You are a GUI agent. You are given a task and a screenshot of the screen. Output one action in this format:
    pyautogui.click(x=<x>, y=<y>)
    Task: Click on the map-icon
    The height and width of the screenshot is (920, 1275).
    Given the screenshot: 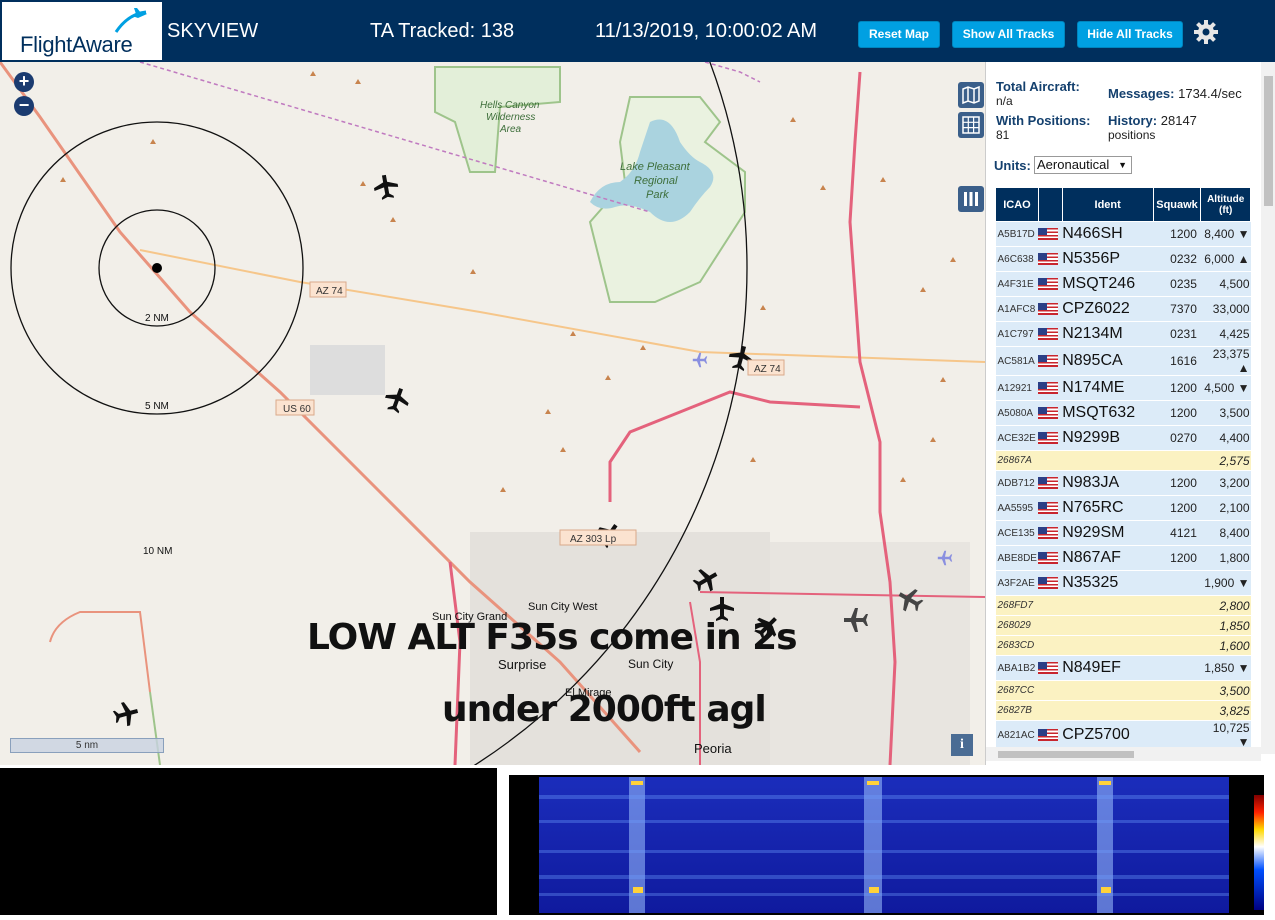 What is the action you would take?
    pyautogui.click(x=971, y=95)
    